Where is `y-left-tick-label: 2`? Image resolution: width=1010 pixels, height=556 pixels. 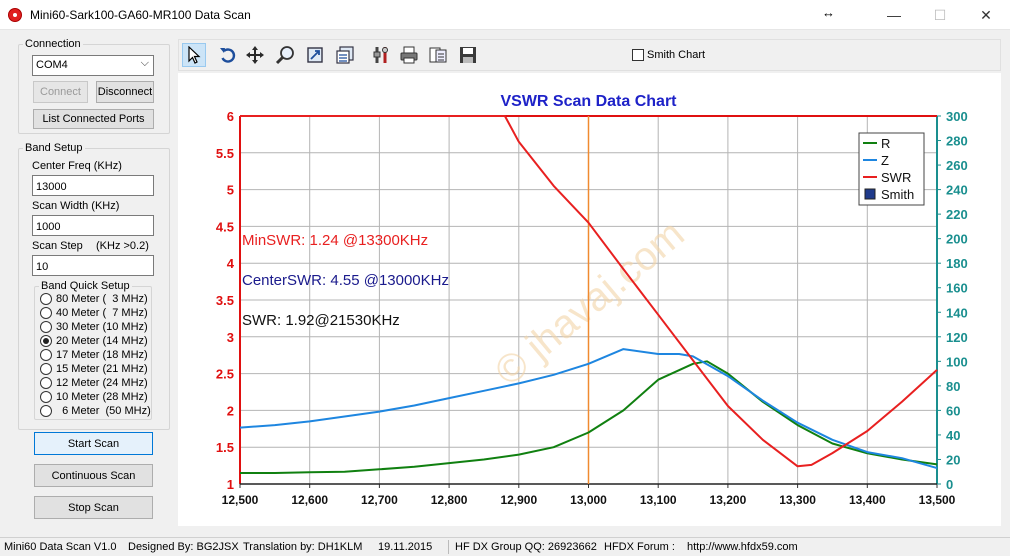
y-left-tick-label: 2 is located at coordinates (230, 410).